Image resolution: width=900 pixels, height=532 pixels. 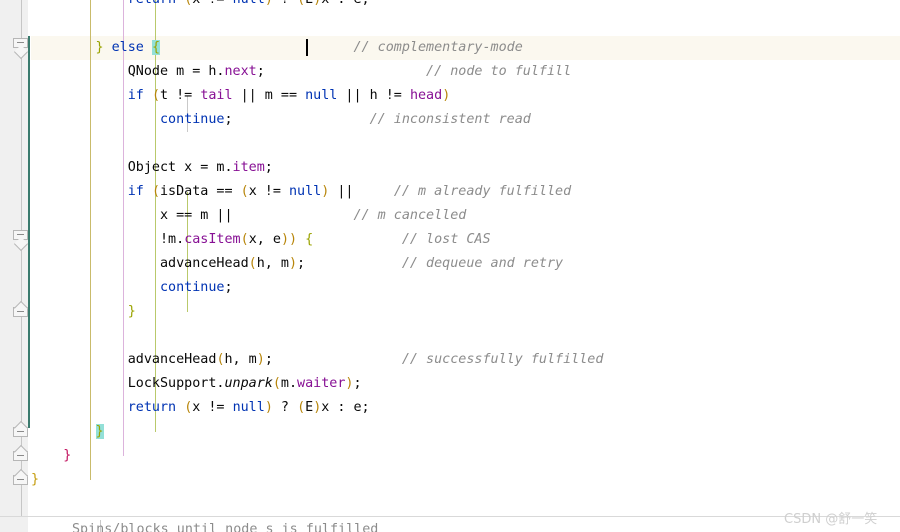 I want to click on code-line: continue;, so click(x=132, y=288).